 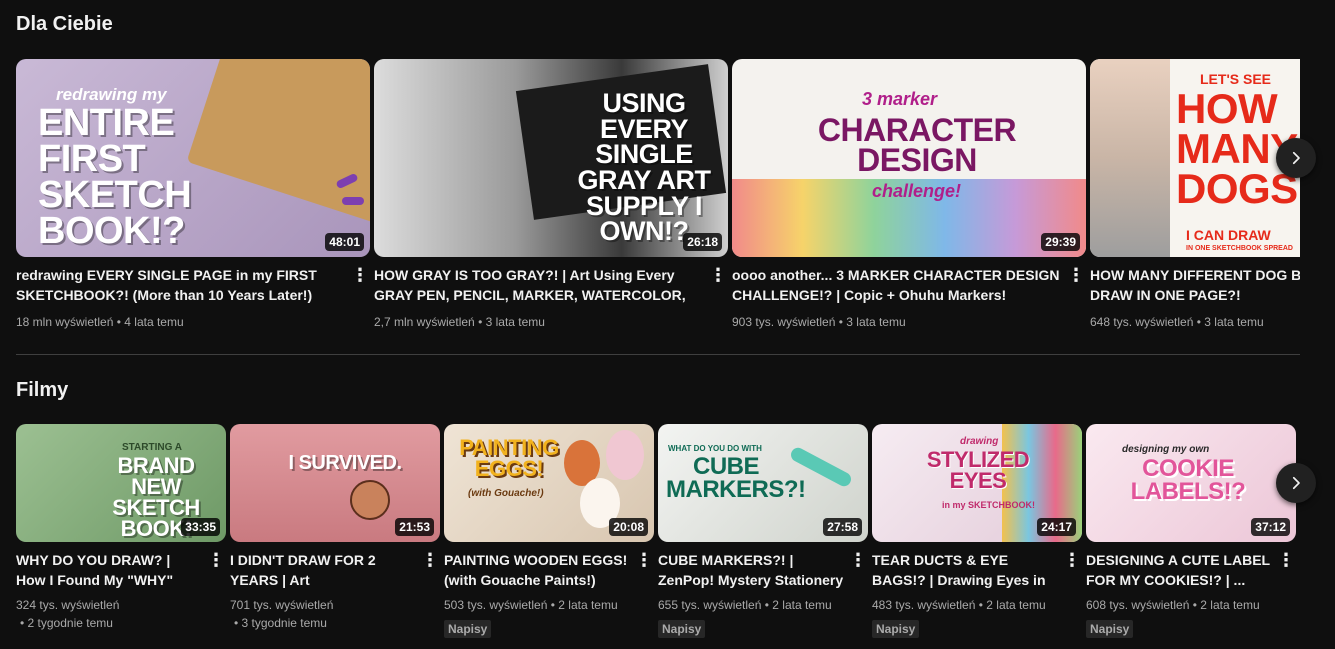 What do you see at coordinates (353, 201) in the screenshot?
I see `decor-dash` at bounding box center [353, 201].